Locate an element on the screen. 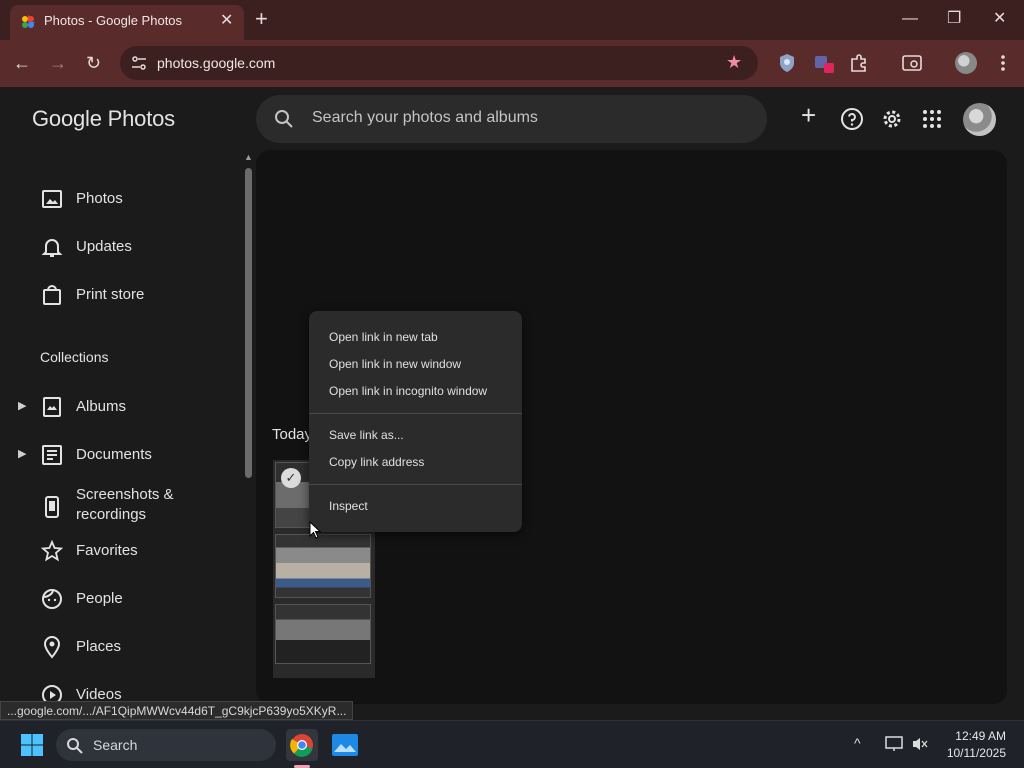 This screenshot has height=768, width=1024. video-icon is located at coordinates (52, 693).